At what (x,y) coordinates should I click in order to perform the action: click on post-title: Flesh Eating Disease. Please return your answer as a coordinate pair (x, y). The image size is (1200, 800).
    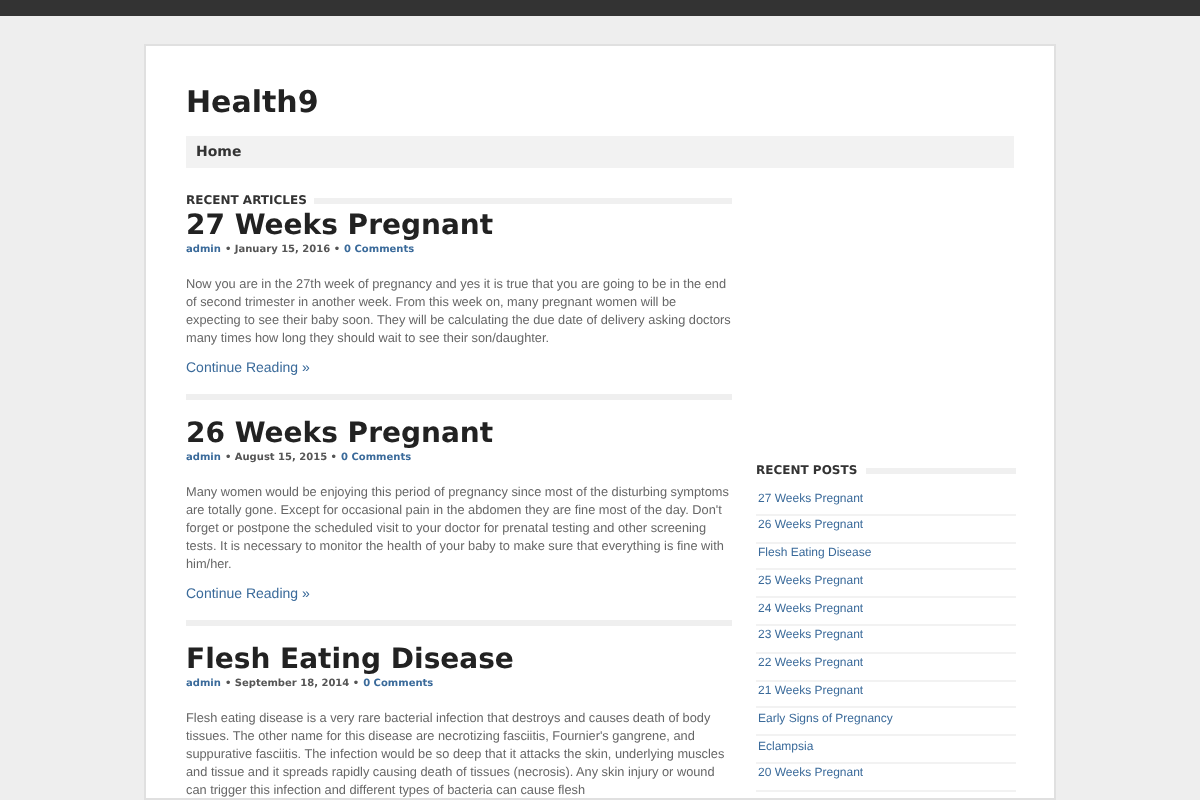
    Looking at the image, I should click on (459, 661).